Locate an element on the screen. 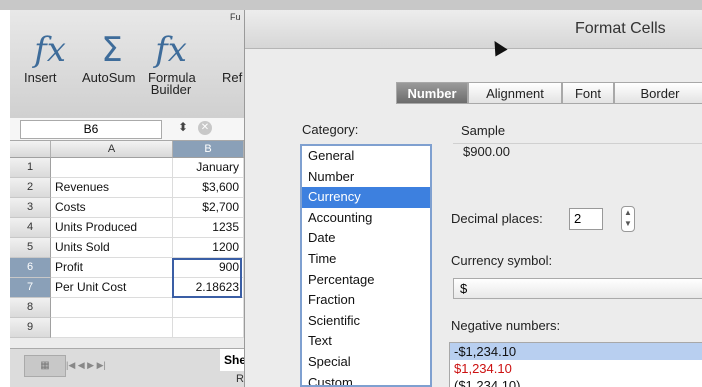  table-row: 2 Revenues $3,600 is located at coordinates (135, 188).